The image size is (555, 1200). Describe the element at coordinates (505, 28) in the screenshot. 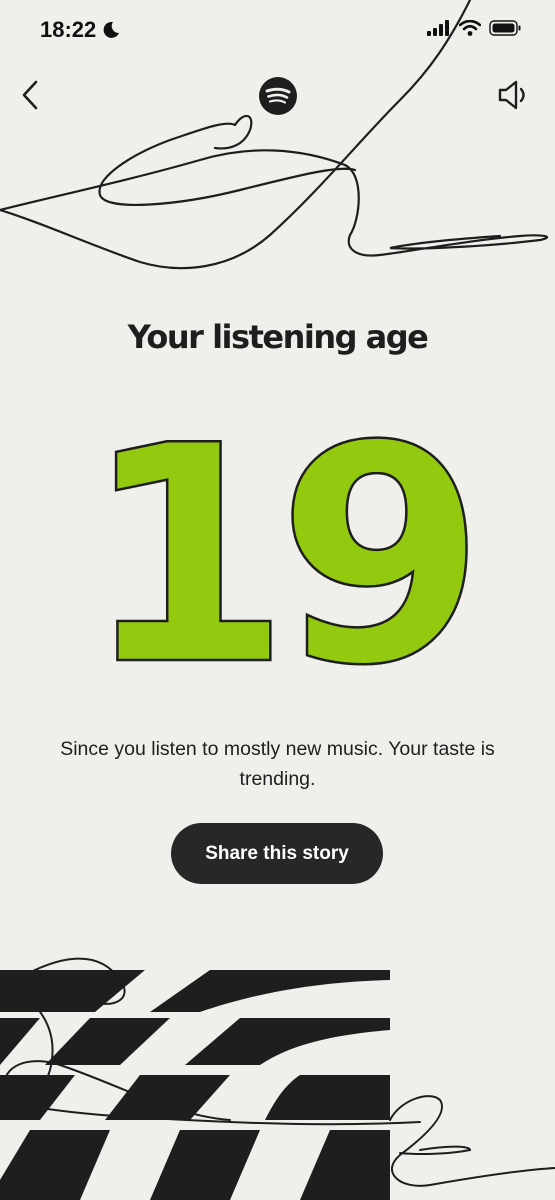

I see `battery-icon` at that location.